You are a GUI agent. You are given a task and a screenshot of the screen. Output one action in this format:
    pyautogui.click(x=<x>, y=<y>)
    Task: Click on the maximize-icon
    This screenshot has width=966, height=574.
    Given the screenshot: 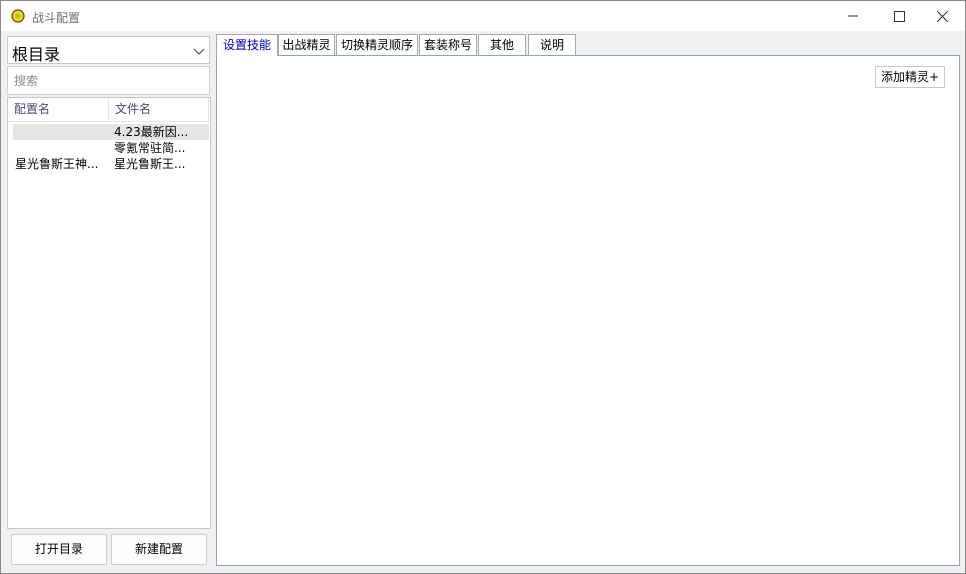 What is the action you would take?
    pyautogui.click(x=899, y=16)
    